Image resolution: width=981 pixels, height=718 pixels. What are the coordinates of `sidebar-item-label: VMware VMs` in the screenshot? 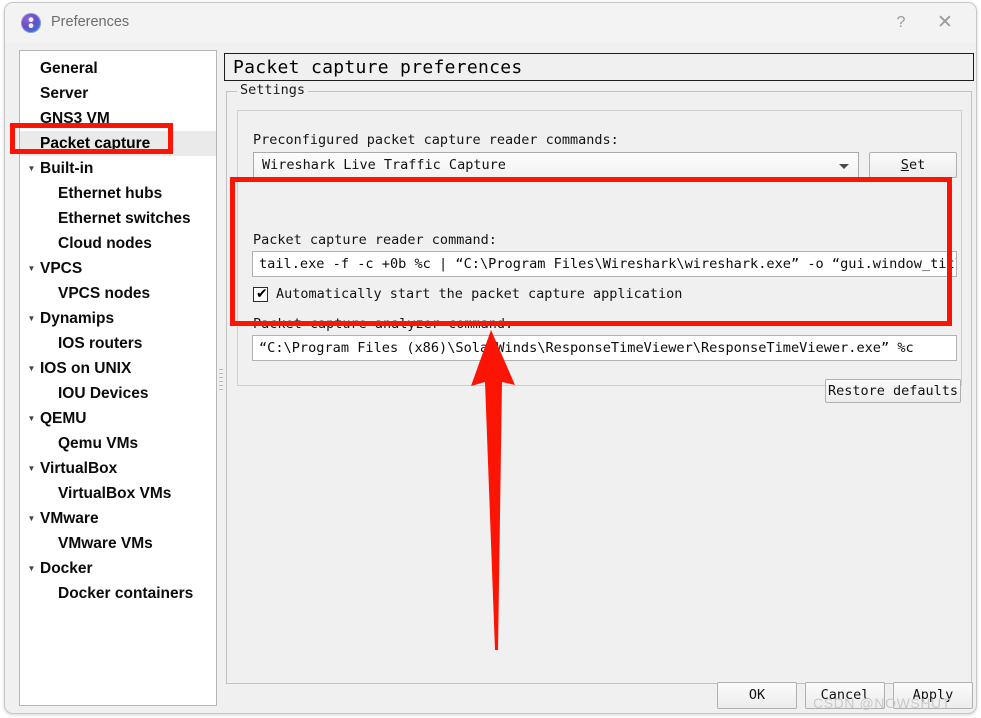 It's located at (105, 543).